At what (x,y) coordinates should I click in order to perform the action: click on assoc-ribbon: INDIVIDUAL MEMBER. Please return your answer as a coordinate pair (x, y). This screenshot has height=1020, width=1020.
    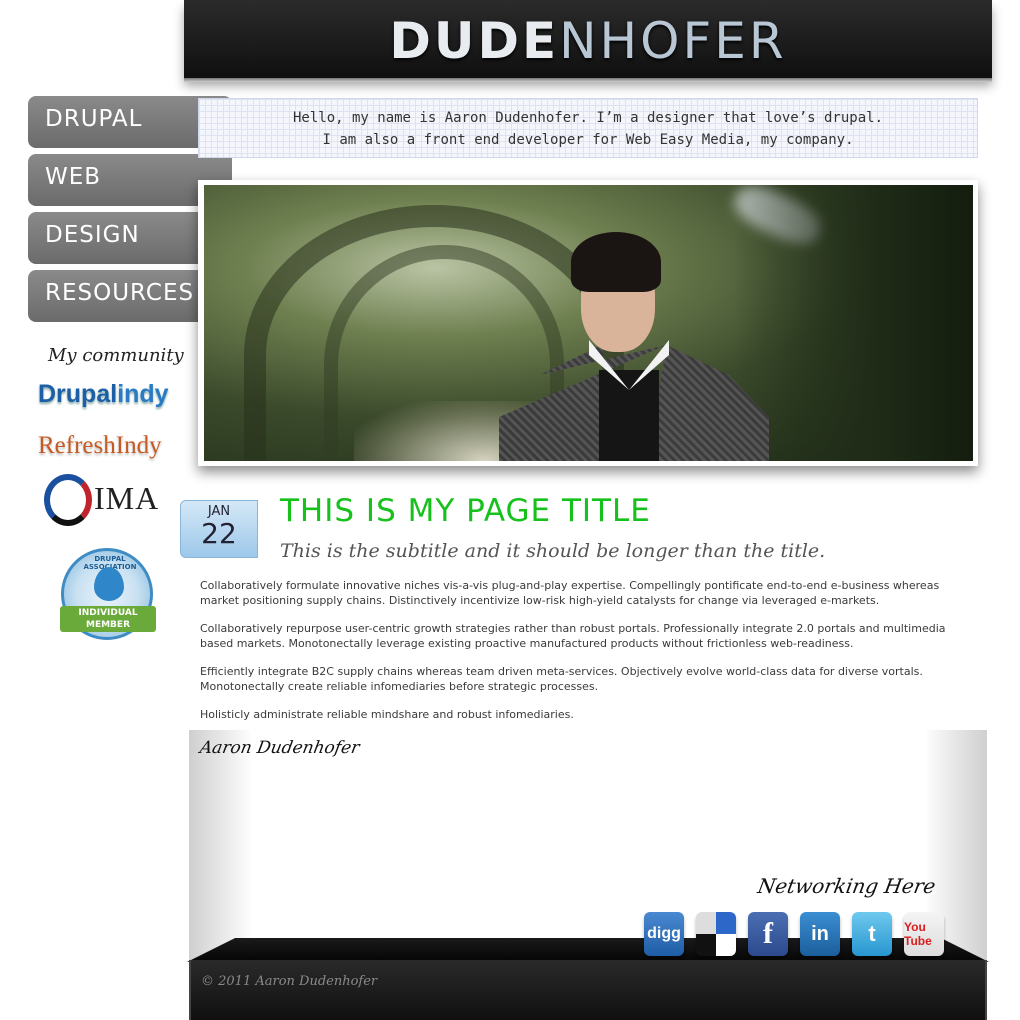
    Looking at the image, I should click on (108, 619).